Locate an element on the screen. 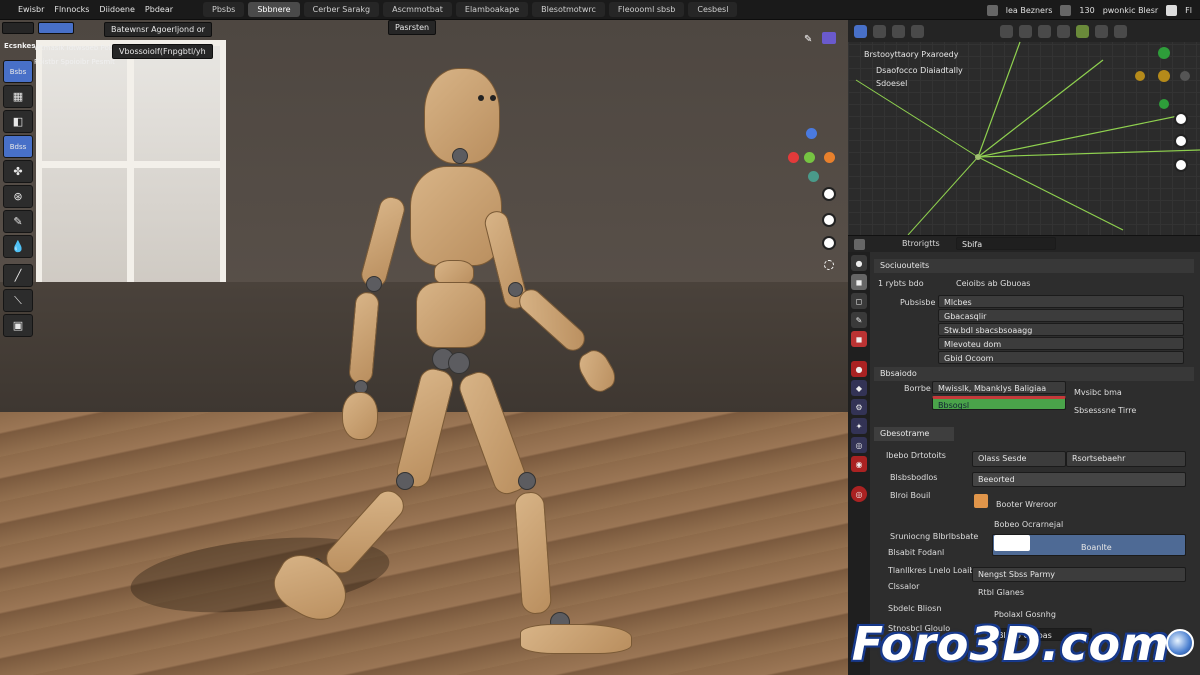  tab-modifier-icon: ⚙ is located at coordinates (859, 407).